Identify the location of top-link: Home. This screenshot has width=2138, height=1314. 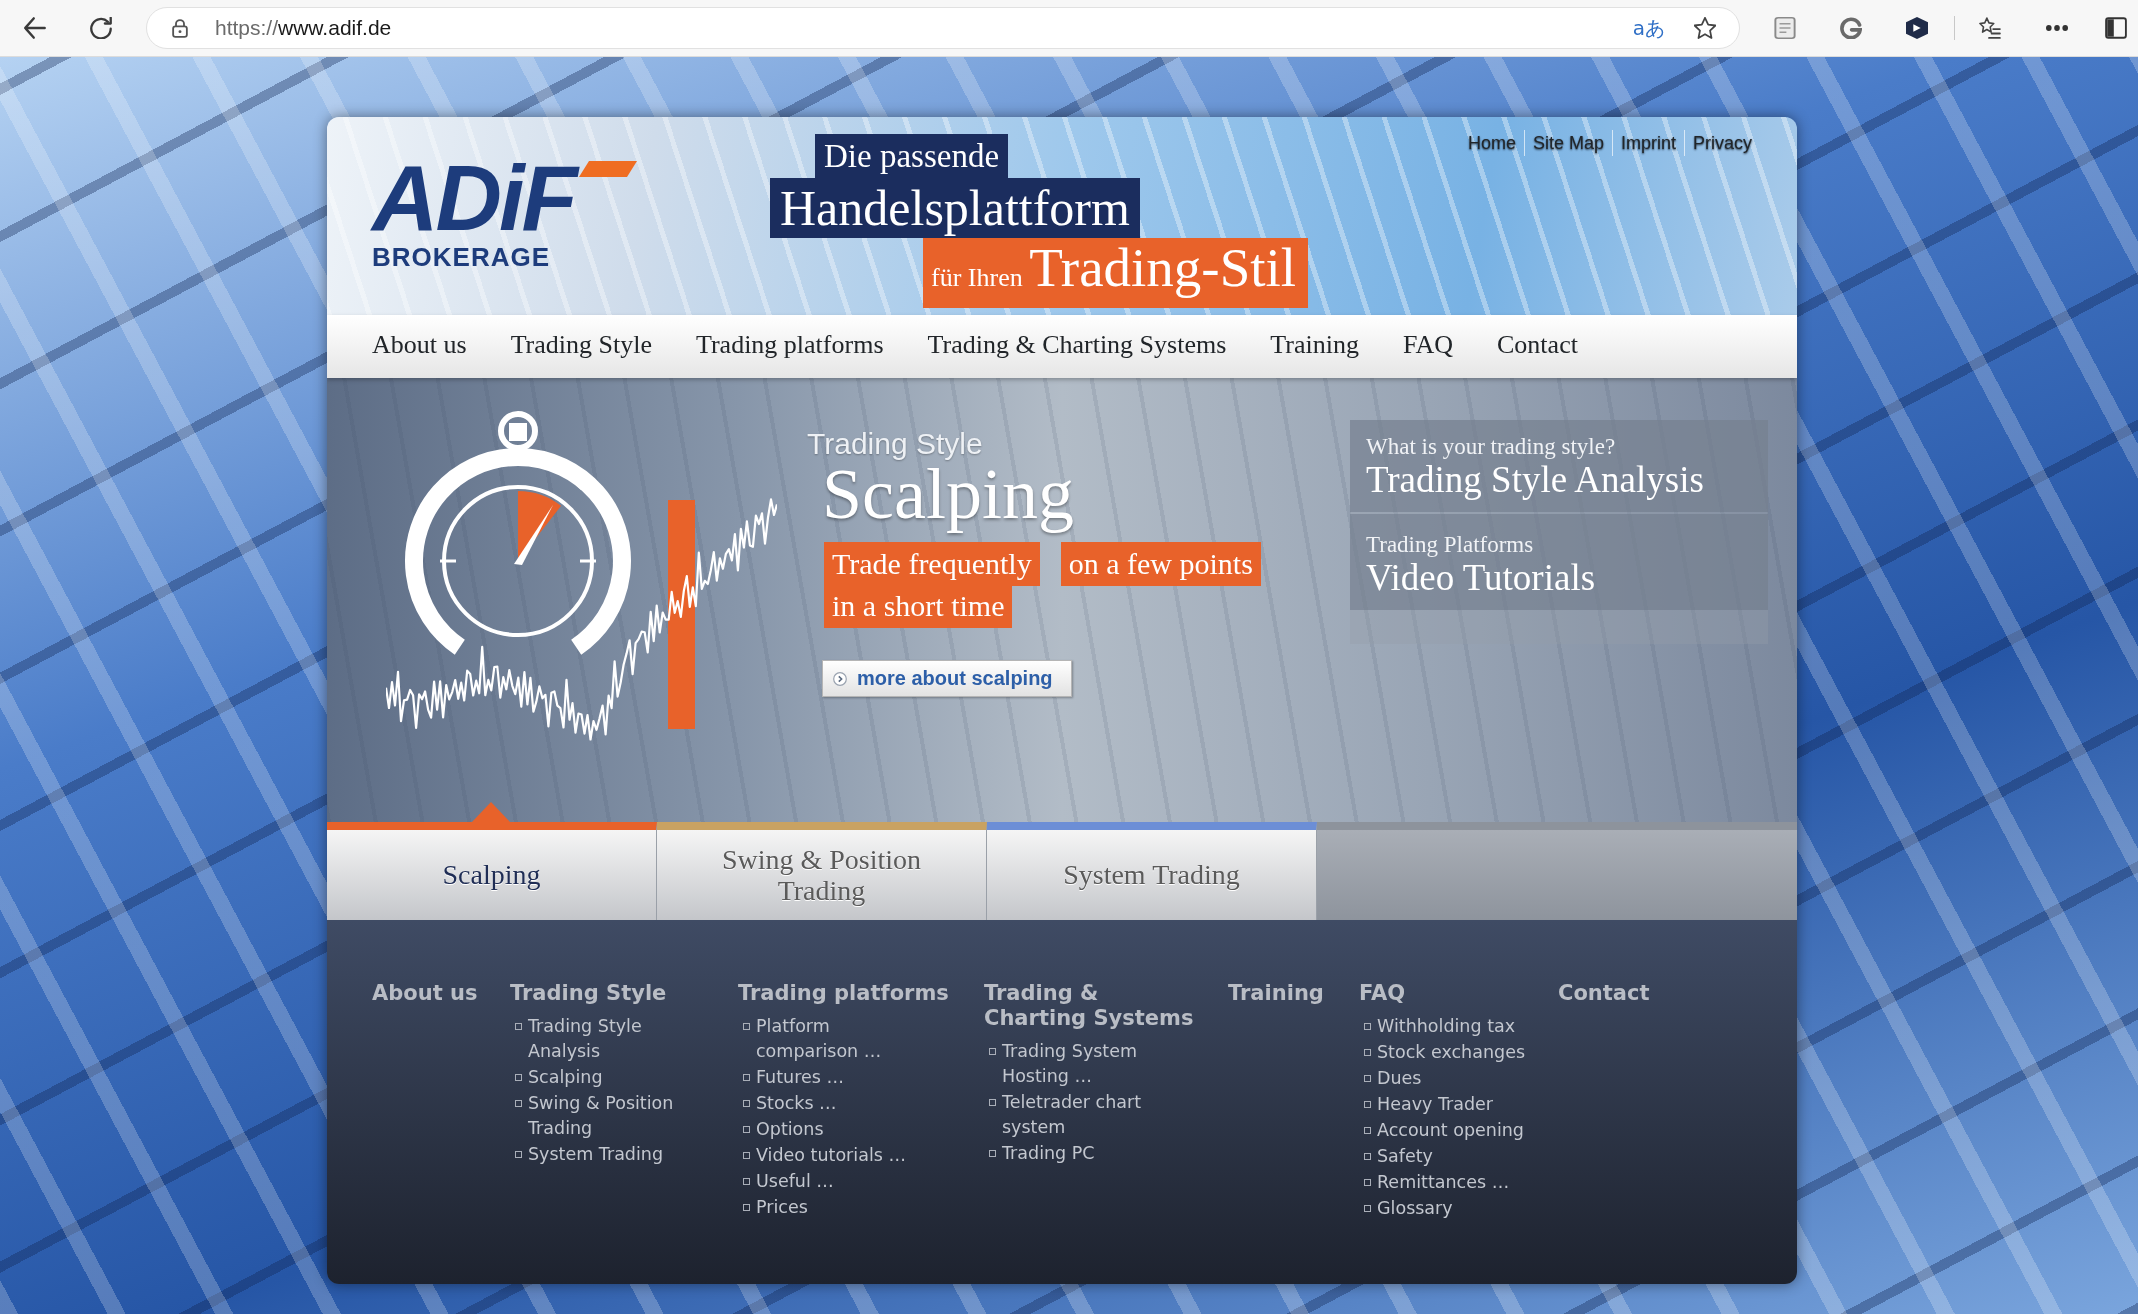
(1491, 143).